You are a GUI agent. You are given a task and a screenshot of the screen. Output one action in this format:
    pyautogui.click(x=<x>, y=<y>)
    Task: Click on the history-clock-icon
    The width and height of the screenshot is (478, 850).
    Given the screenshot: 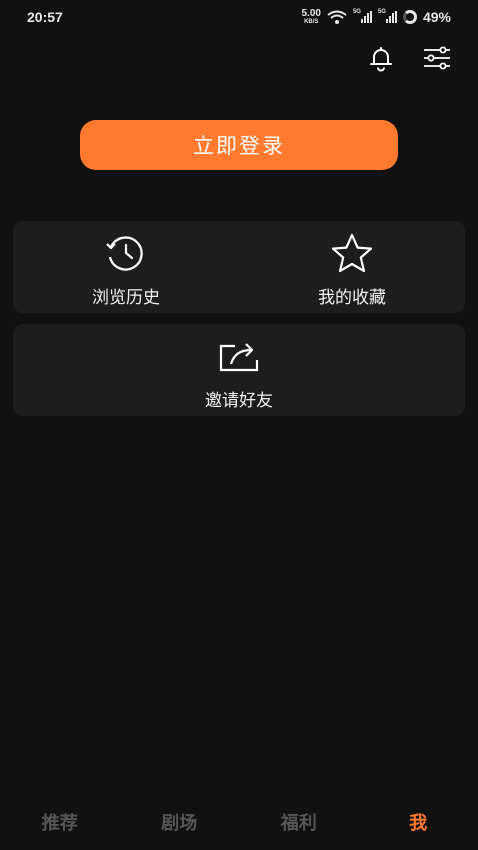 What is the action you would take?
    pyautogui.click(x=124, y=253)
    